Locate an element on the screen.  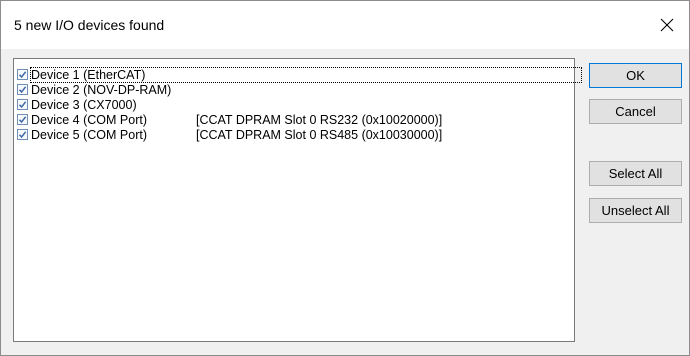
cancel-button: Cancel is located at coordinates (635, 111).